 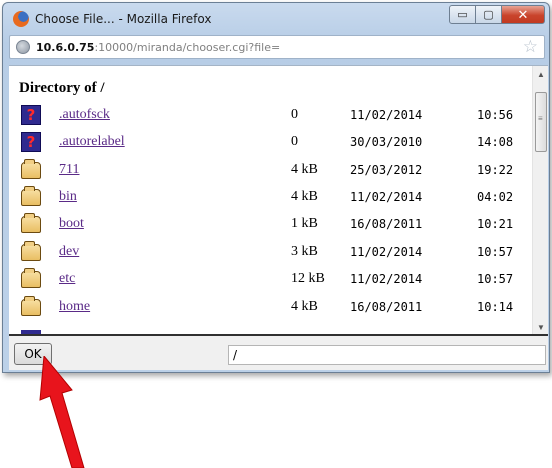 I want to click on folder-link: home, so click(x=74, y=307).